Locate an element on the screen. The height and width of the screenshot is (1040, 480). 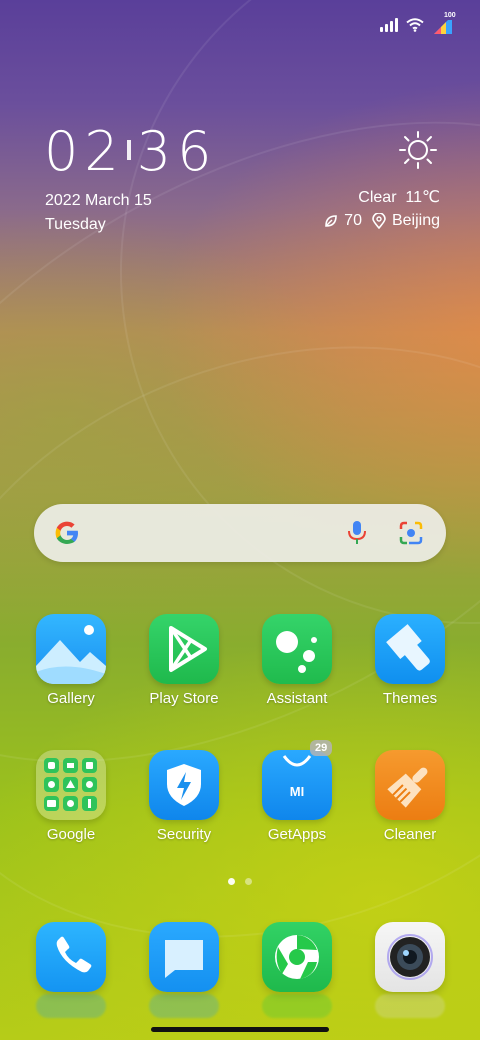
google-search-bar is located at coordinates (240, 533).